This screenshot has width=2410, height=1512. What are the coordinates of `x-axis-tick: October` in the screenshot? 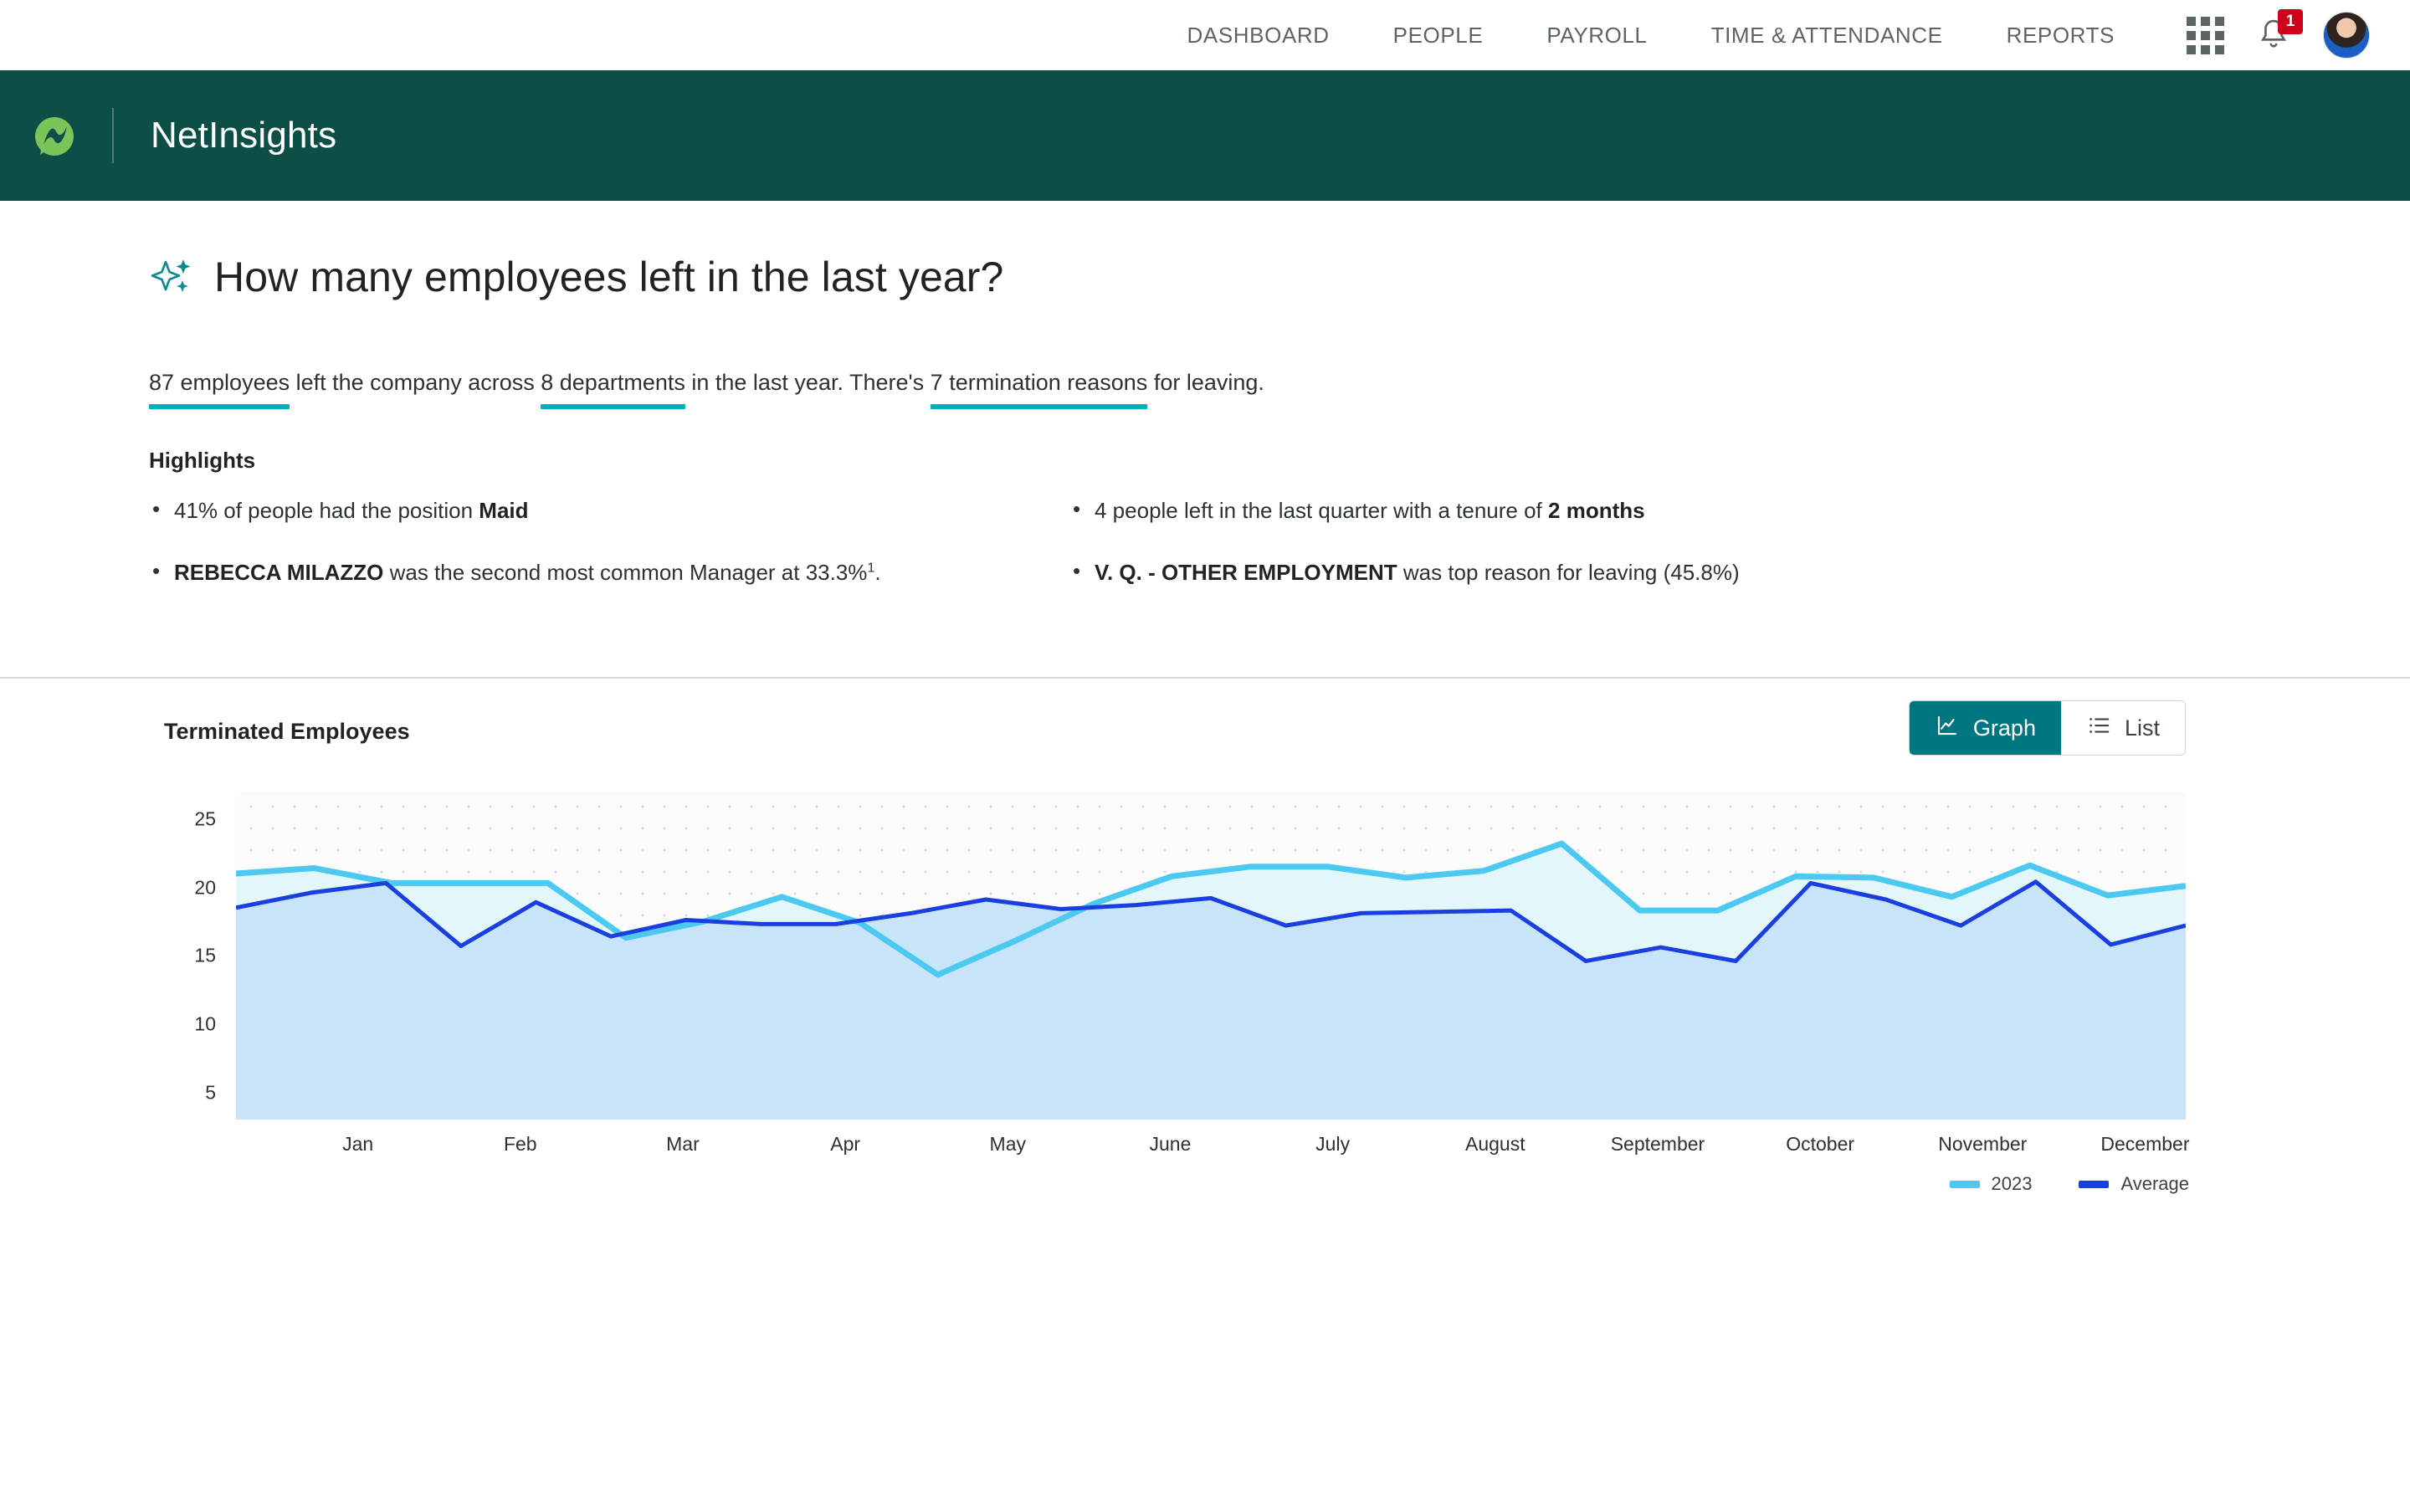 It's located at (1820, 1144).